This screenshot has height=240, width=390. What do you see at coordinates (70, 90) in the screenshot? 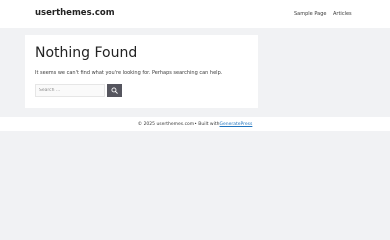
I see `search-input` at bounding box center [70, 90].